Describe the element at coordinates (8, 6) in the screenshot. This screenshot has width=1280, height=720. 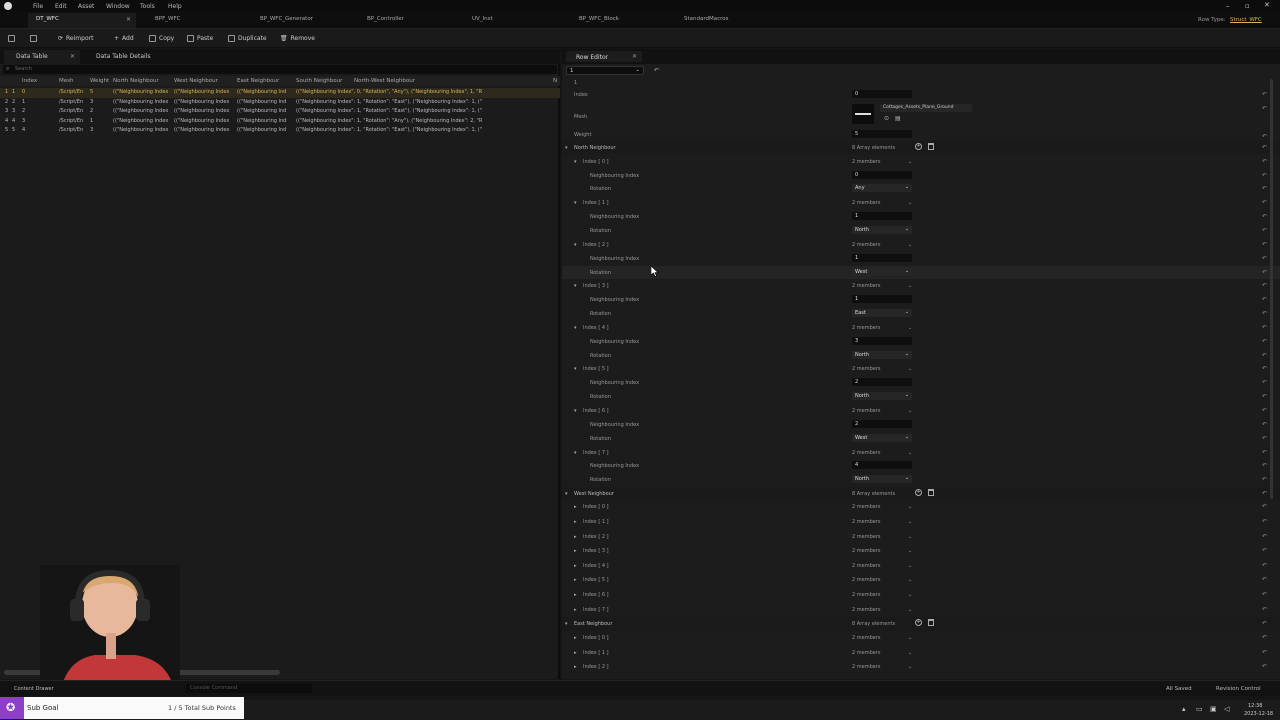
I see `unreal-logo-icon` at that location.